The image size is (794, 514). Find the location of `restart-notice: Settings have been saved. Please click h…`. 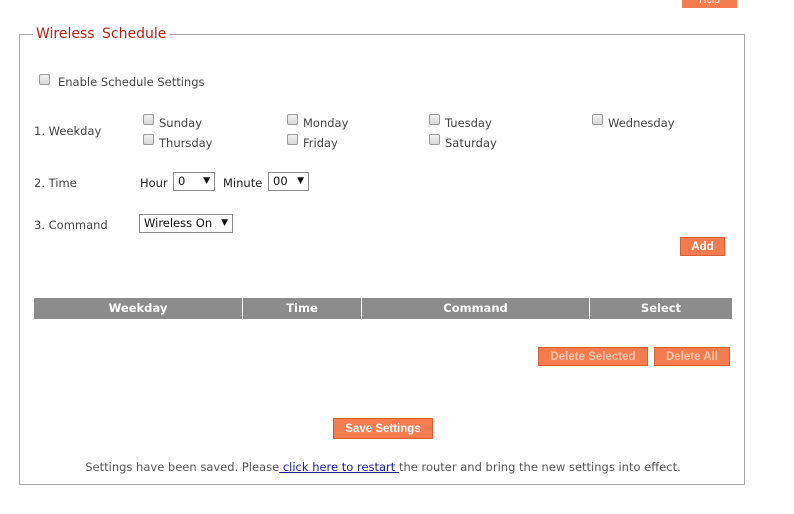

restart-notice: Settings have been saved. Please click h… is located at coordinates (383, 467).